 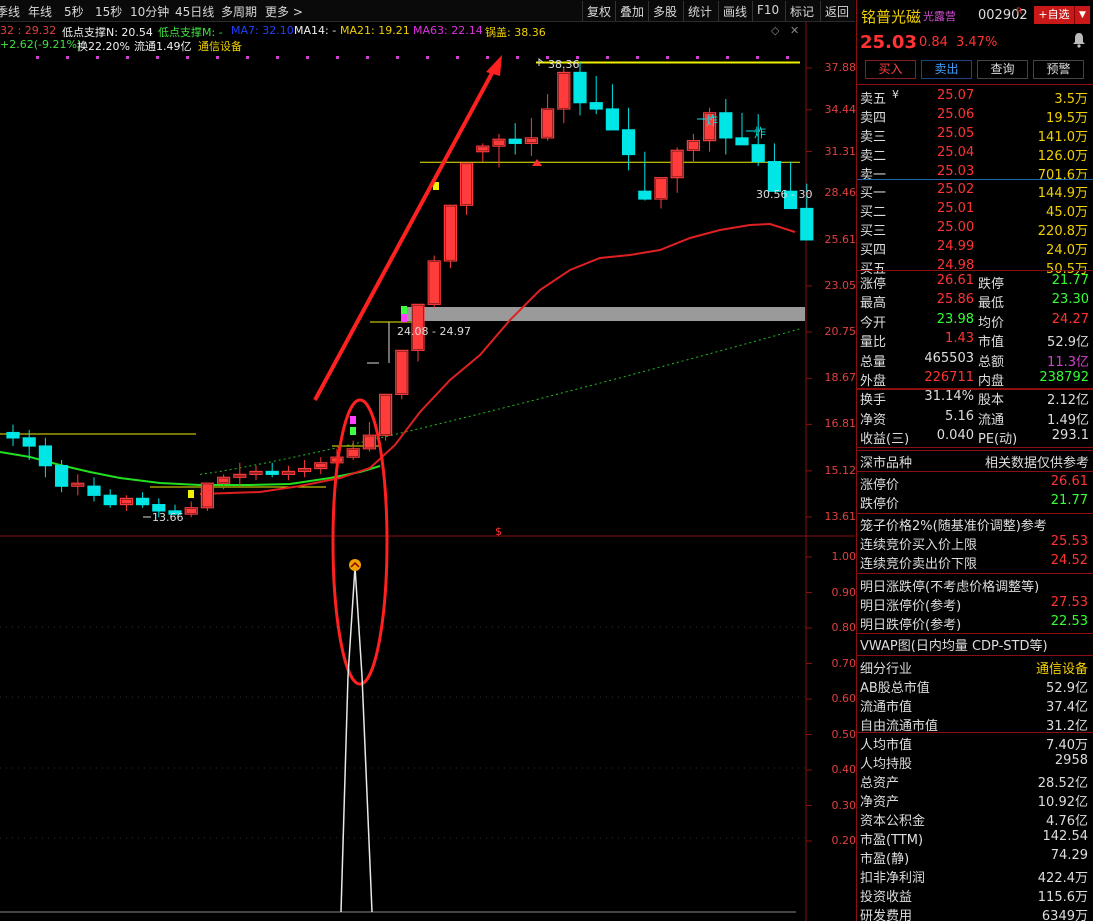 I want to click on chevron-down-icon: ▼, so click(x=1082, y=15).